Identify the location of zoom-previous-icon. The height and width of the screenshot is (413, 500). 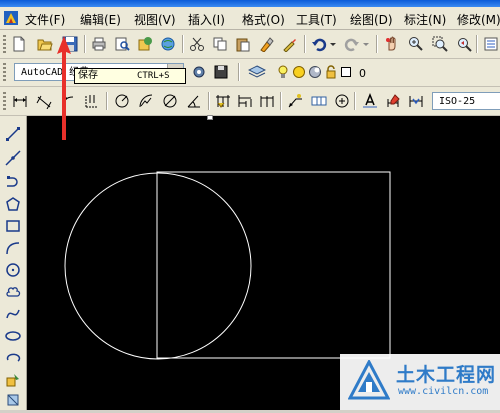
(464, 44).